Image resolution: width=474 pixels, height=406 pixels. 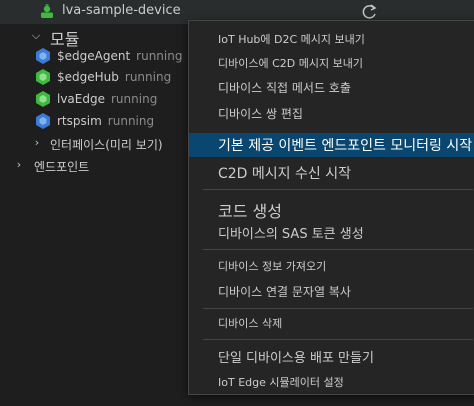 I want to click on chevron-down-icon: ⌵, so click(x=36, y=35).